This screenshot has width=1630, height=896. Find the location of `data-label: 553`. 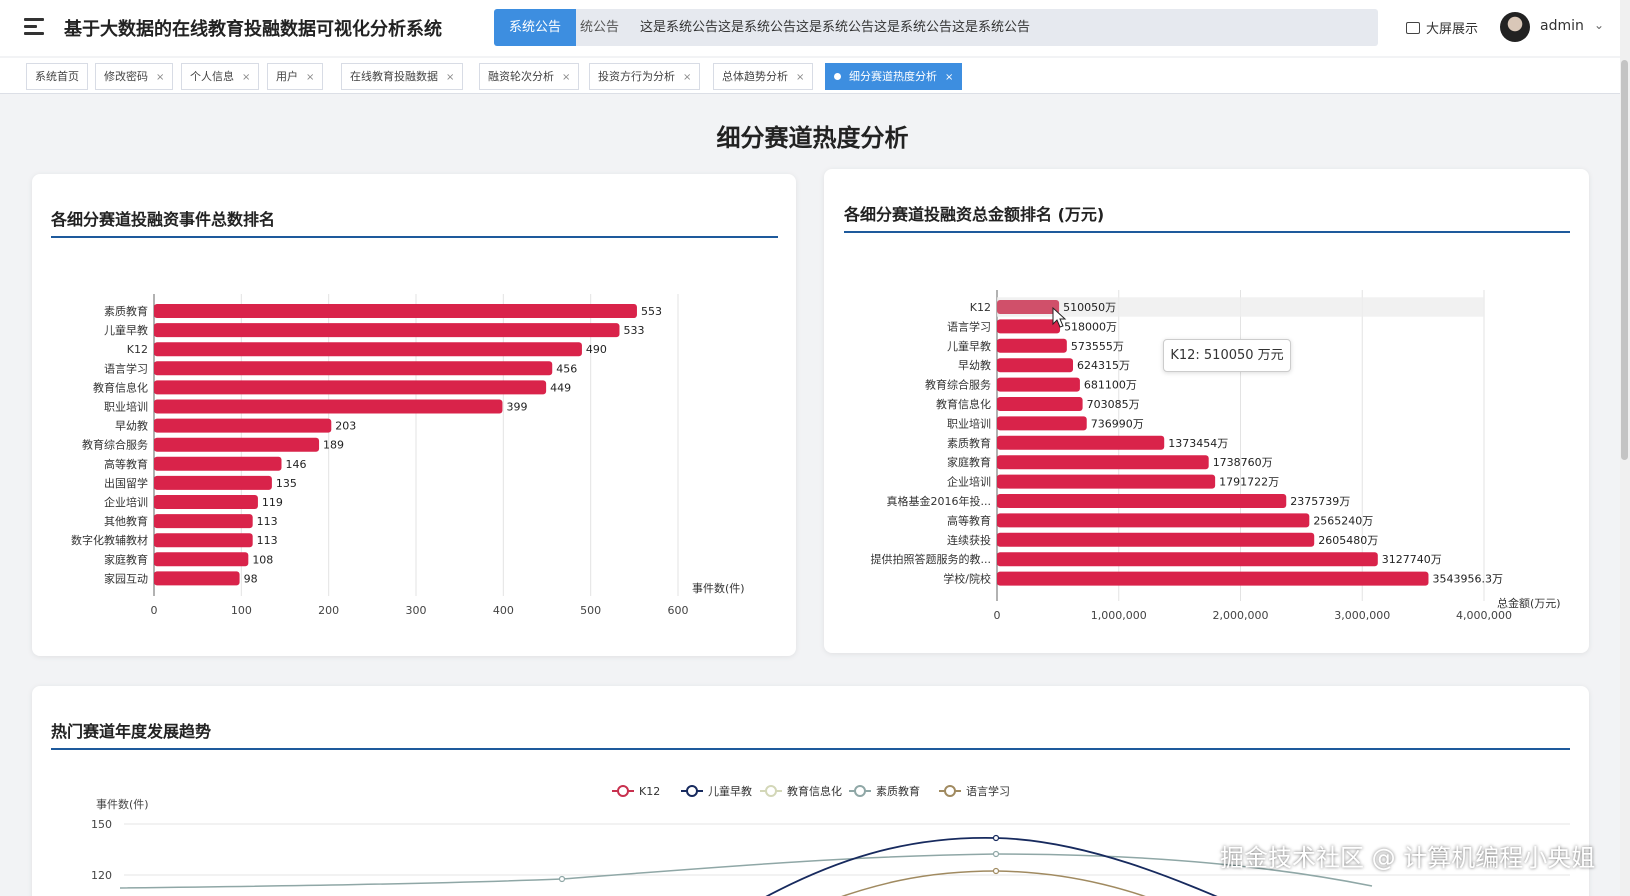

data-label: 553 is located at coordinates (651, 311).